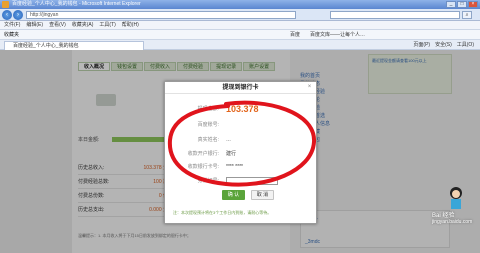  What do you see at coordinates (215, 167) in the screenshot?
I see `form-row-card: 收款银行卡号: **** ****` at bounding box center [215, 167].